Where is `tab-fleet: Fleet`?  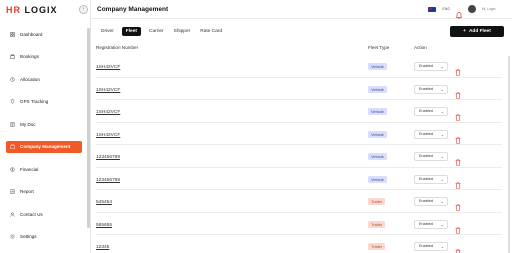 tab-fleet: Fleet is located at coordinates (131, 31).